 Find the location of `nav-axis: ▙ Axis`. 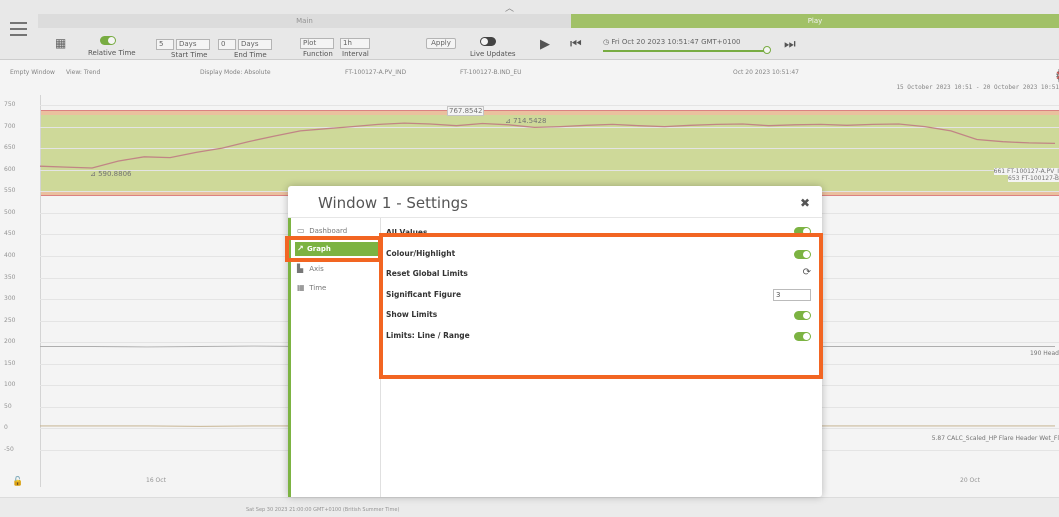

nav-axis: ▙ Axis is located at coordinates (337, 269).